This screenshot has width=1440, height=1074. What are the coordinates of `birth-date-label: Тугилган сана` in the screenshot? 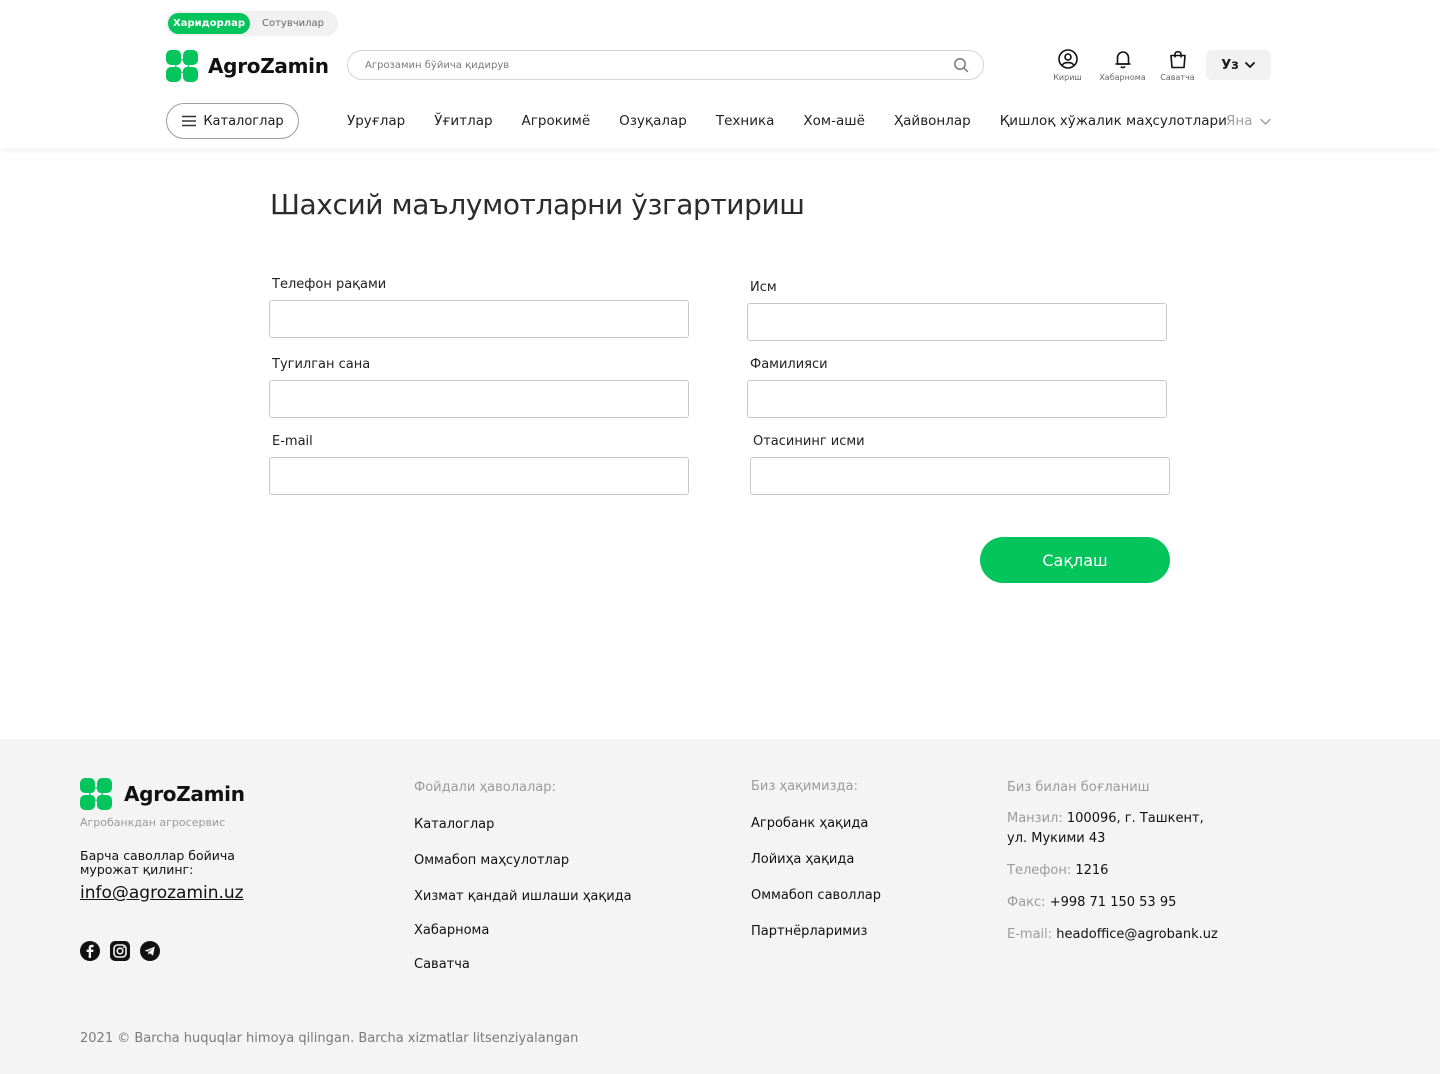 It's located at (321, 364).